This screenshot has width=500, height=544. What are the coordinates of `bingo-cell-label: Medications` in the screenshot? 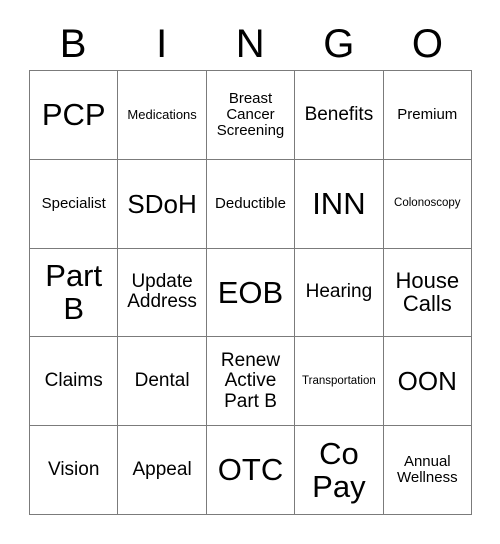 It's located at (162, 114).